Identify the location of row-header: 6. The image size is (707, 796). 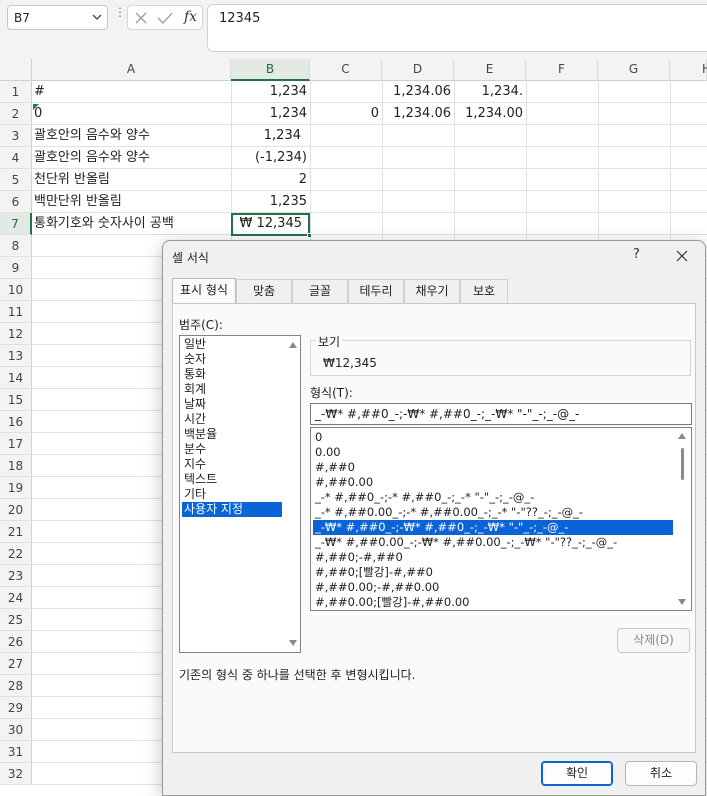
(16, 202).